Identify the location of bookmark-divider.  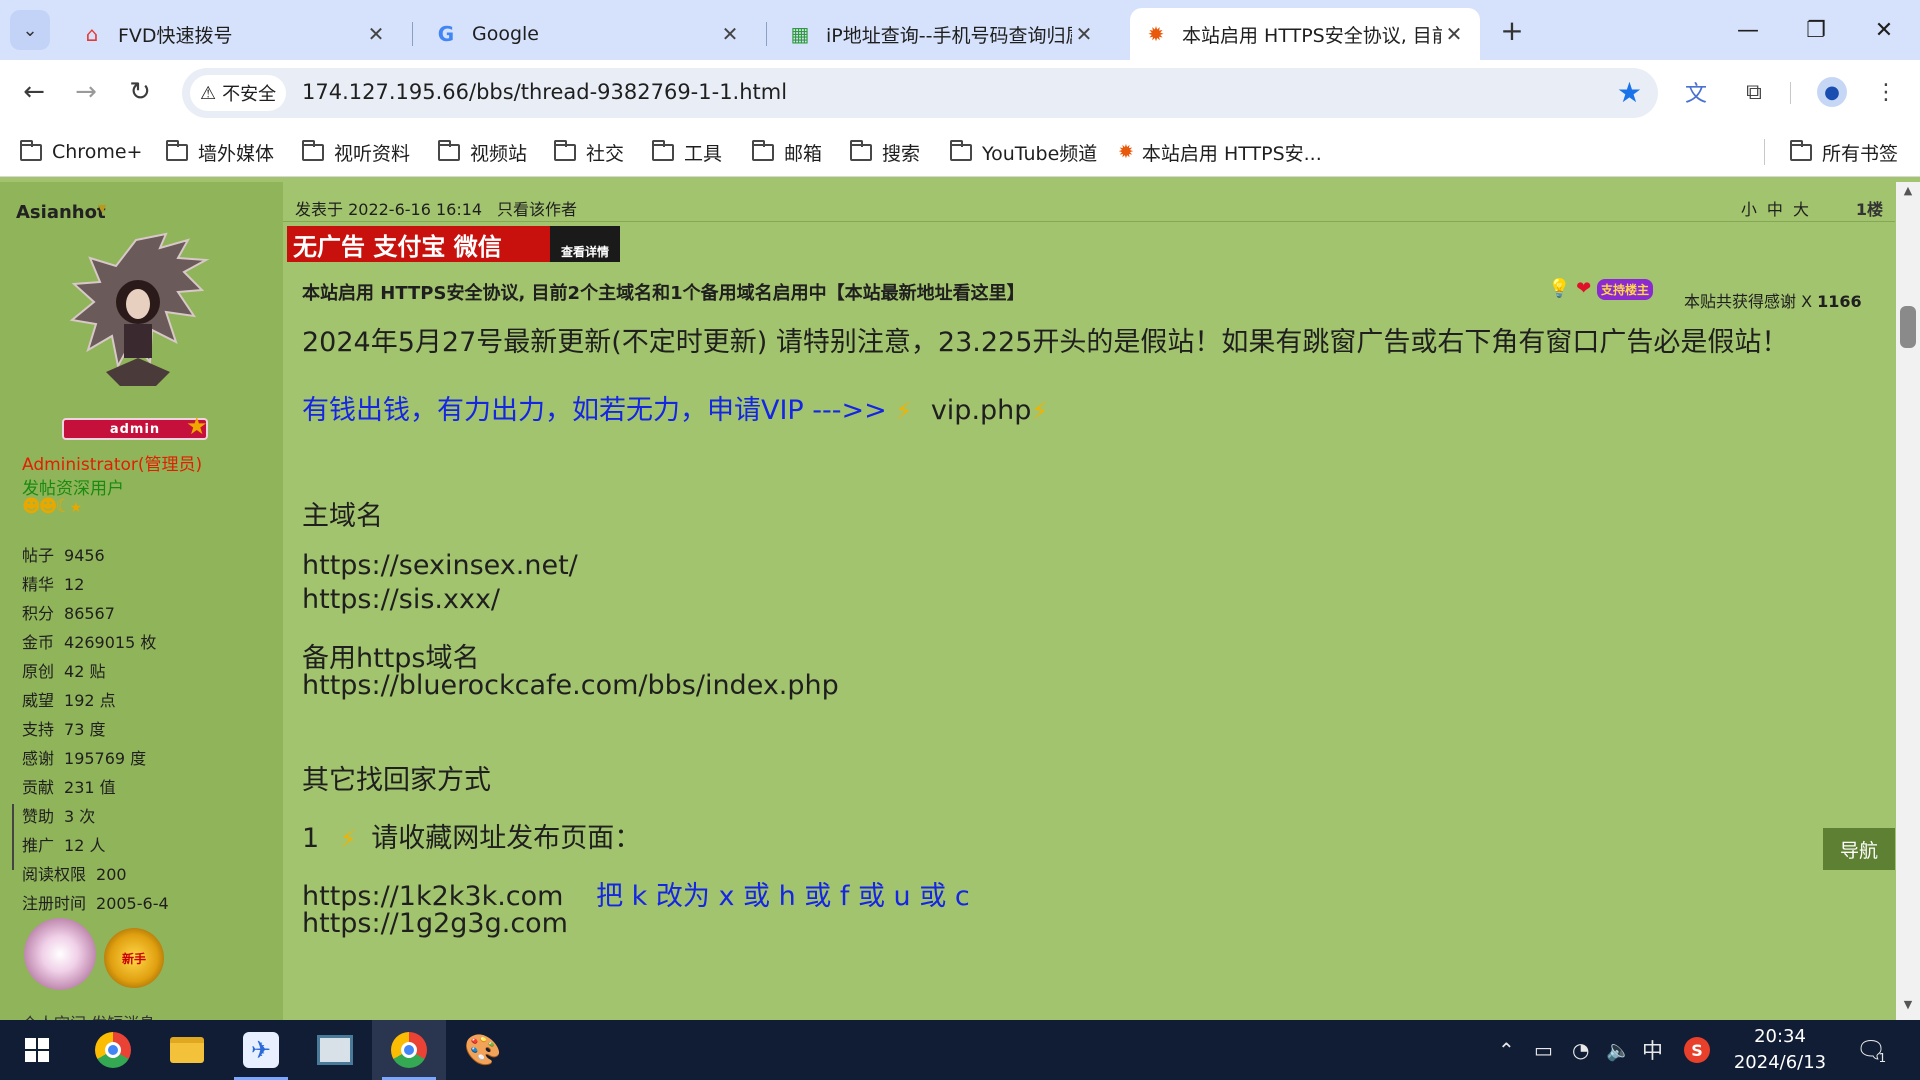
(1764, 152).